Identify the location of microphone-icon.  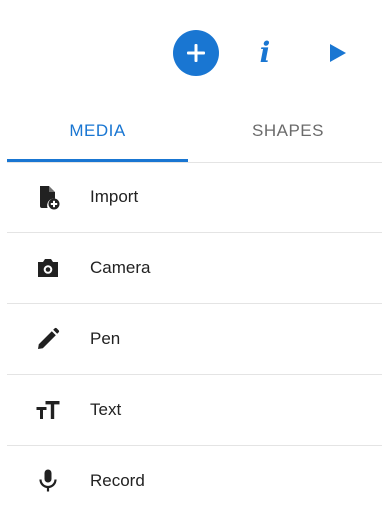
(48, 481).